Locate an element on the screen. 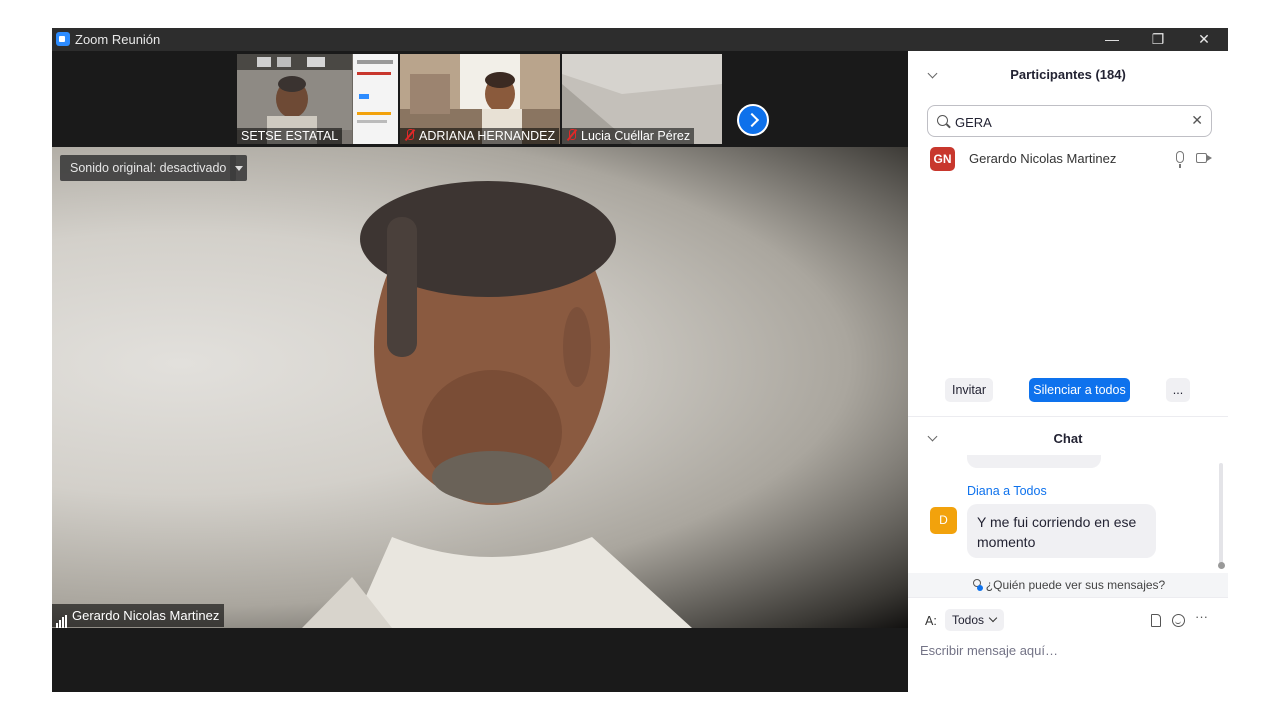 This screenshot has width=1280, height=720. speaker-name-label: Gerardo Nicolas Martinez is located at coordinates (138, 616).